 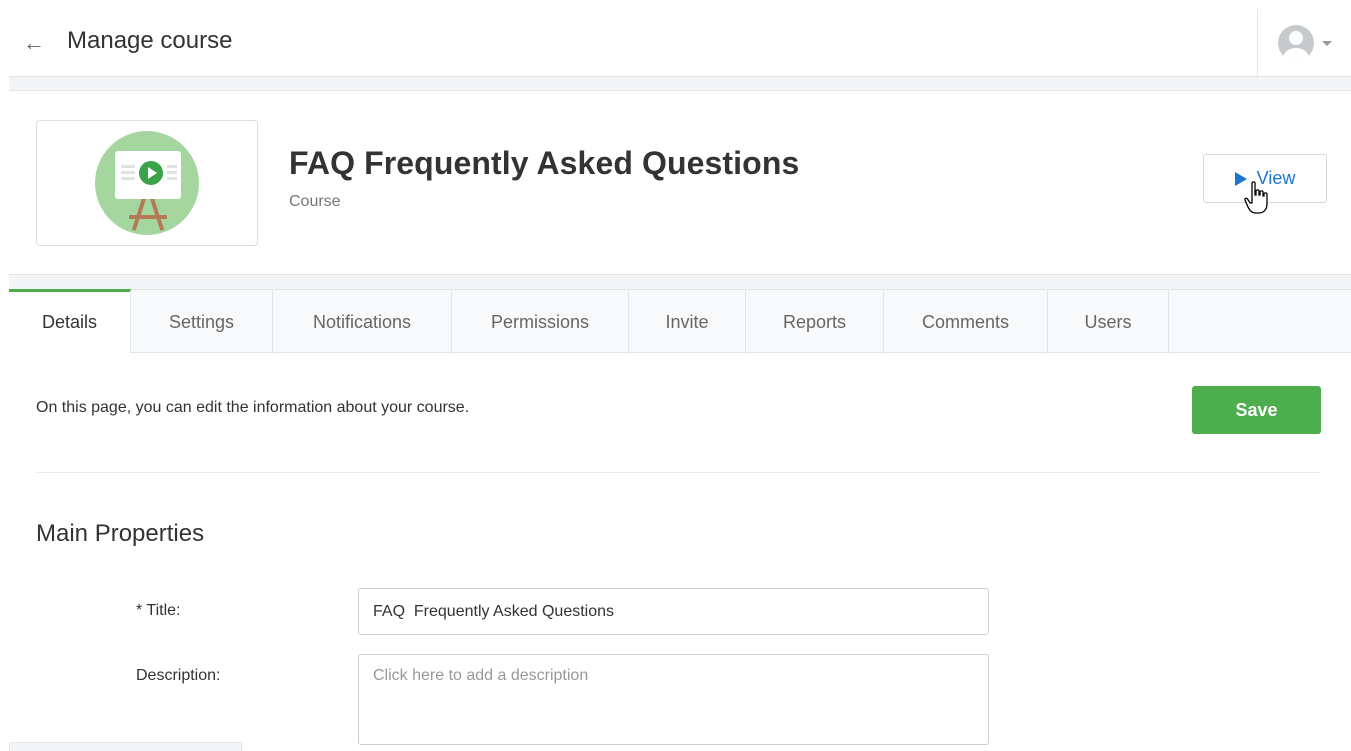 I want to click on description-input, so click(x=673, y=699).